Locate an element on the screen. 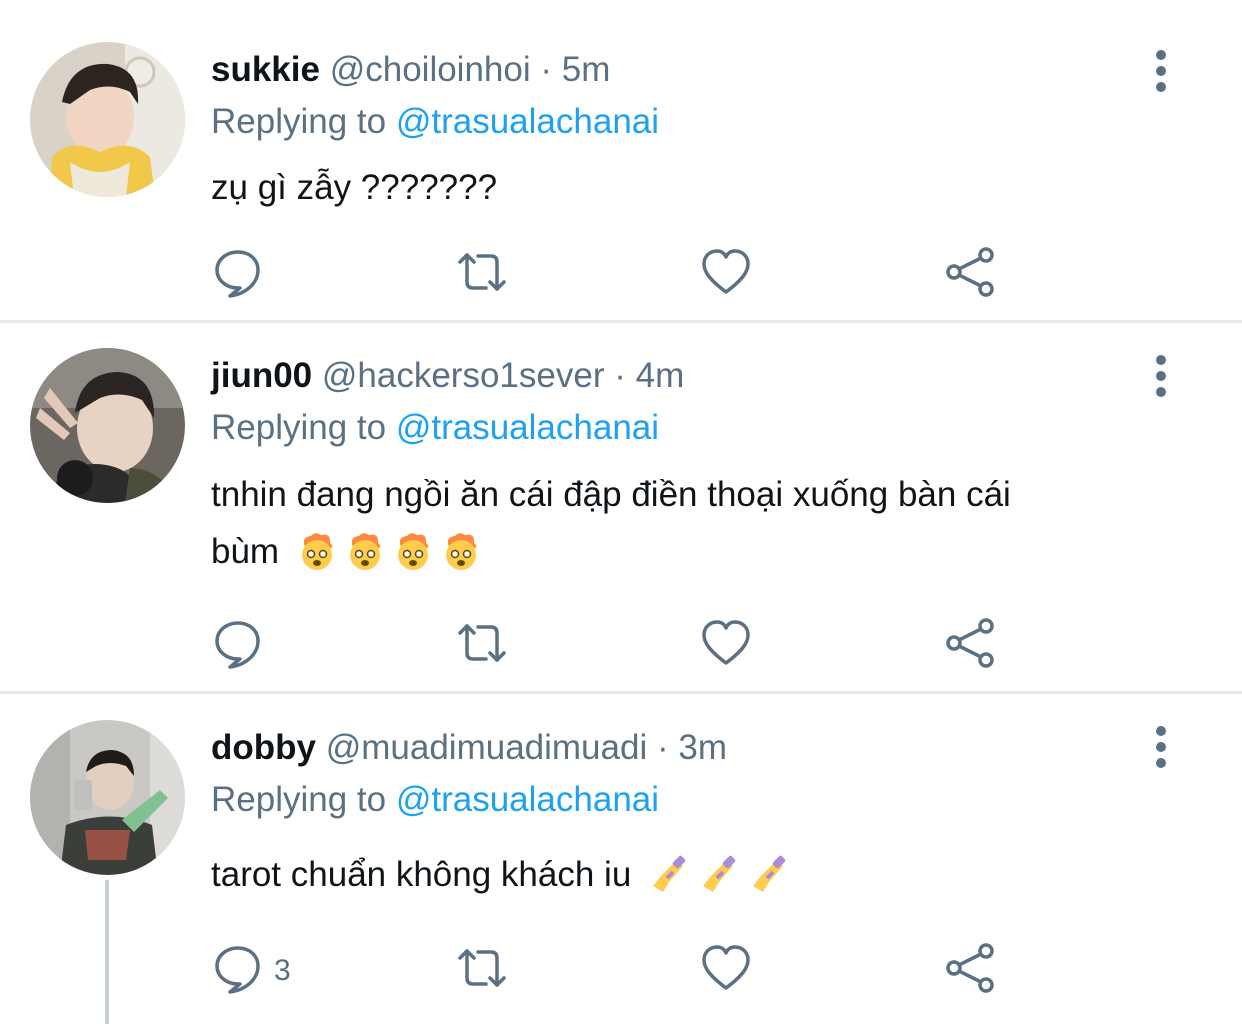 Image resolution: width=1242 pixels, height=1024 pixels. user-handle: @choiloinhoi is located at coordinates (430, 69).